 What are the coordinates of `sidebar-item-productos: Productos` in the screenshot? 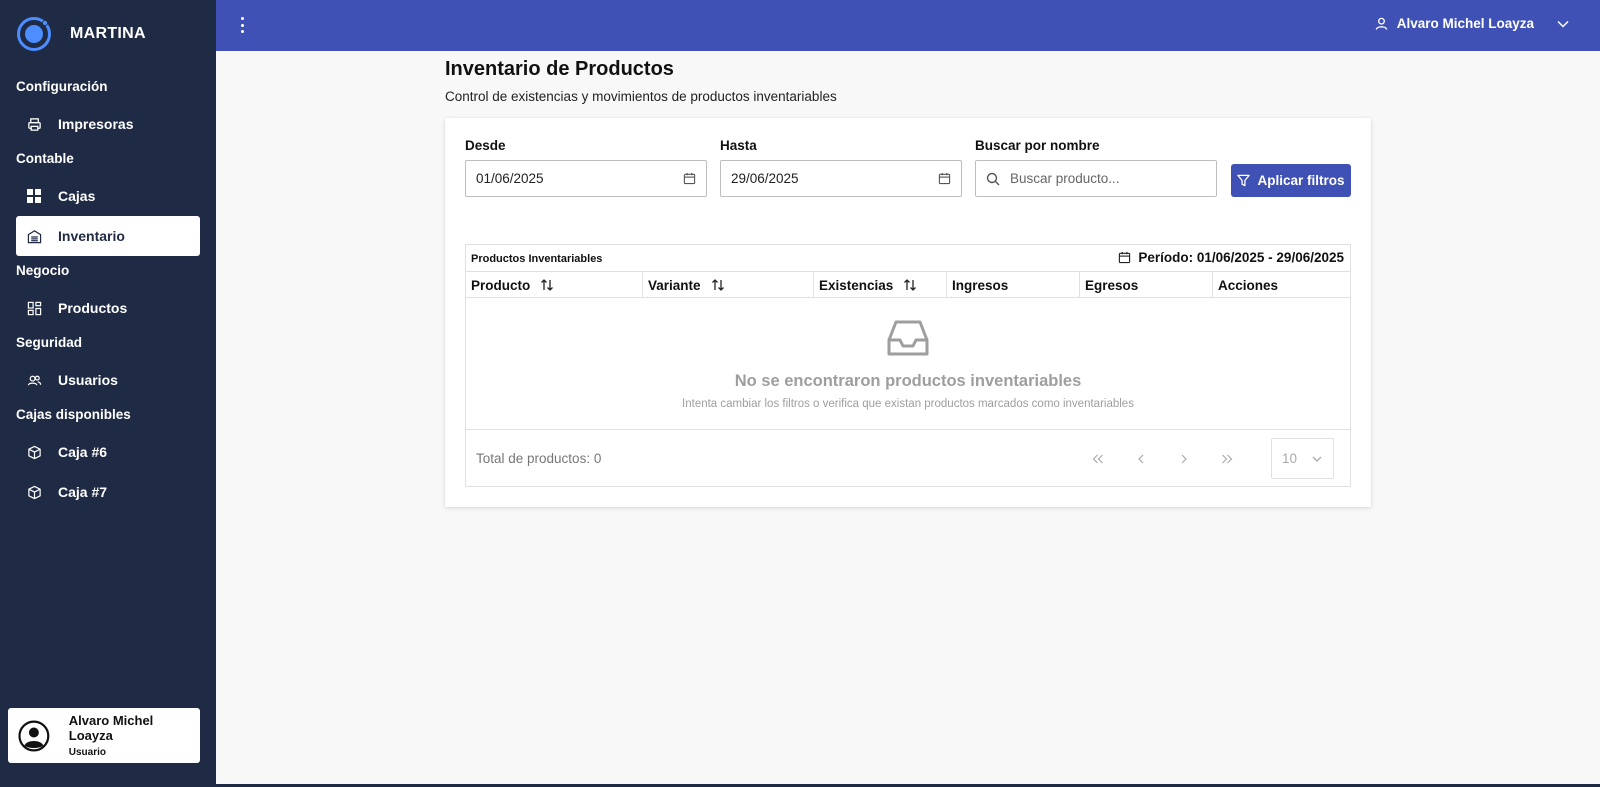 It's located at (108, 308).